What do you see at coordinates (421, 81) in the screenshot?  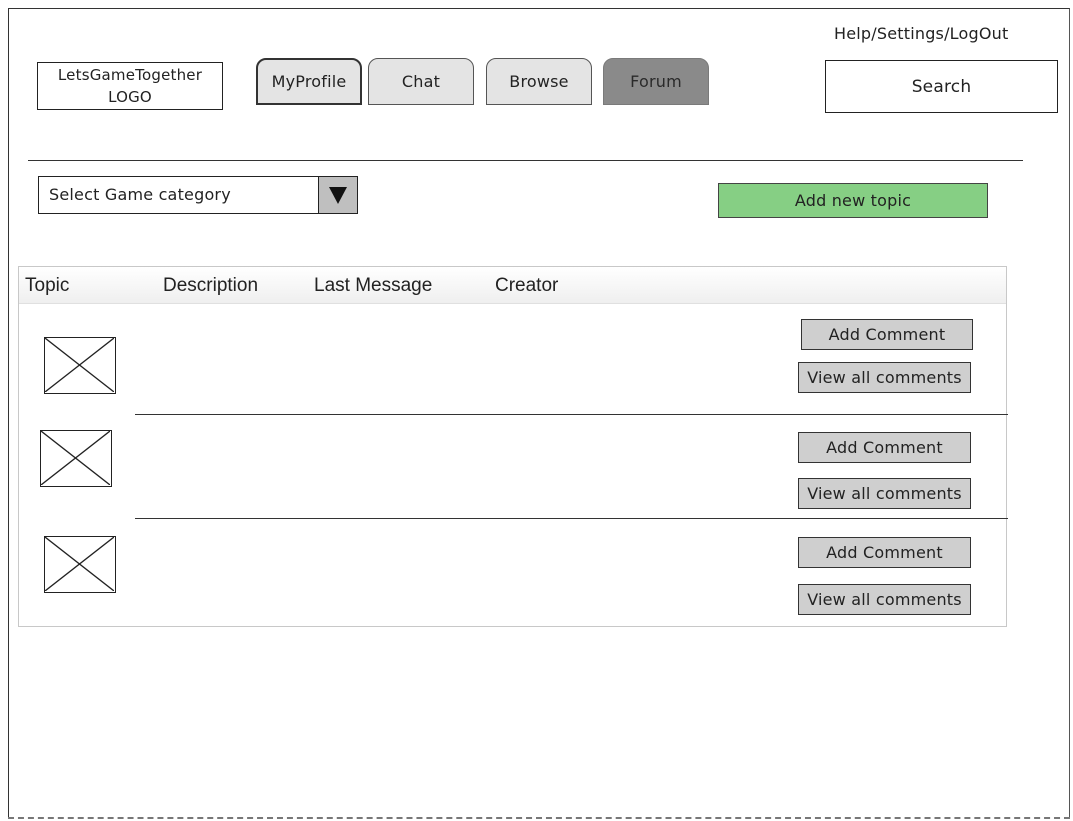 I see `tab-chat: Chat` at bounding box center [421, 81].